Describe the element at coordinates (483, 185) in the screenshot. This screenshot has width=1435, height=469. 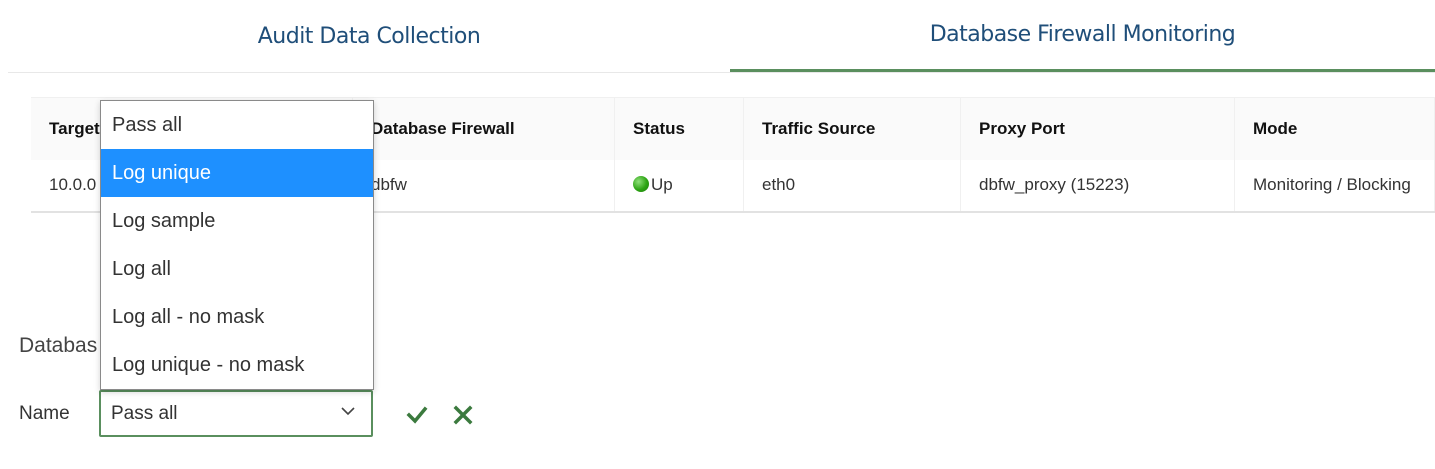
I see `cell-database-firewall: dbfw` at that location.